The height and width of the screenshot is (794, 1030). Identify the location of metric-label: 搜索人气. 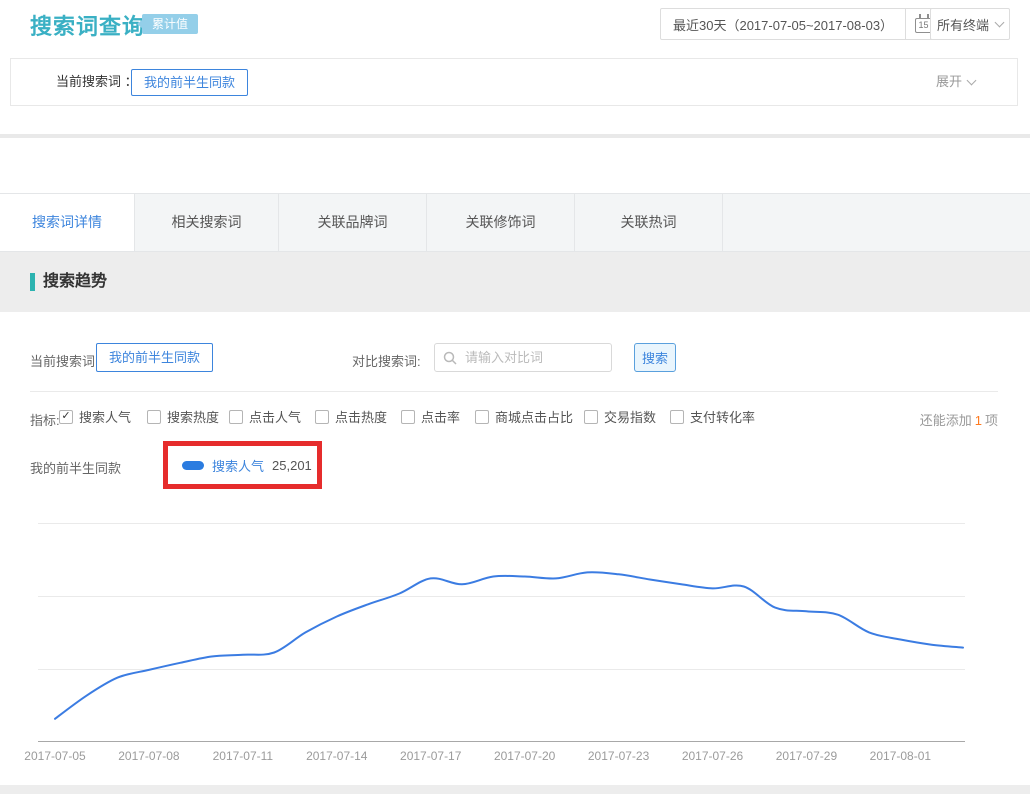
(105, 417).